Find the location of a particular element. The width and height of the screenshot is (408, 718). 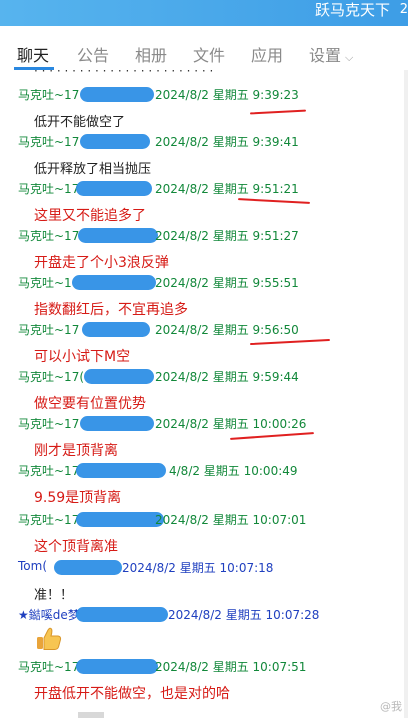

message-text: 可以小试下M空 is located at coordinates (82, 357).